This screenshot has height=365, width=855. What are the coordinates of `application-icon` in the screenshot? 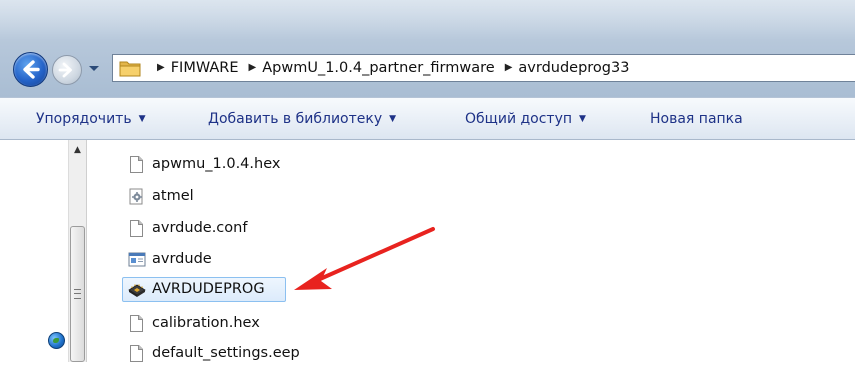 It's located at (137, 259).